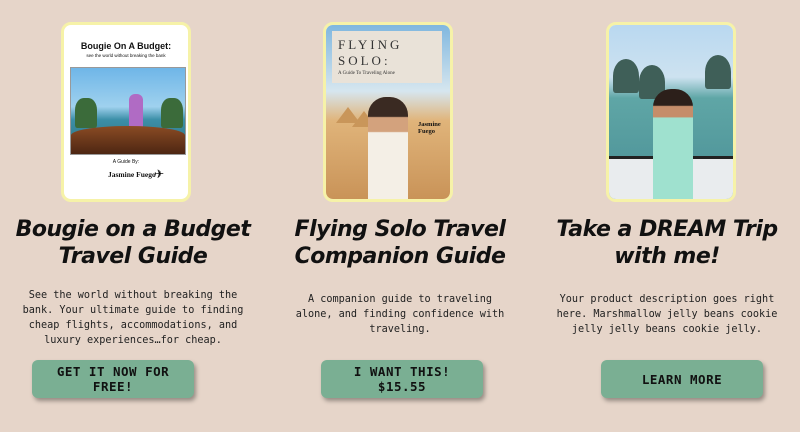 This screenshot has width=800, height=432. Describe the element at coordinates (667, 229) in the screenshot. I see `title-line: Take a DREAM Trip` at that location.